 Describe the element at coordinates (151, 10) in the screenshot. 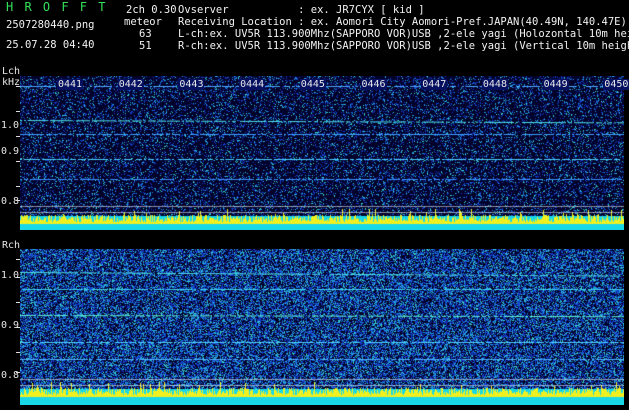

I see `mode-label: 2ch 0.30` at that location.